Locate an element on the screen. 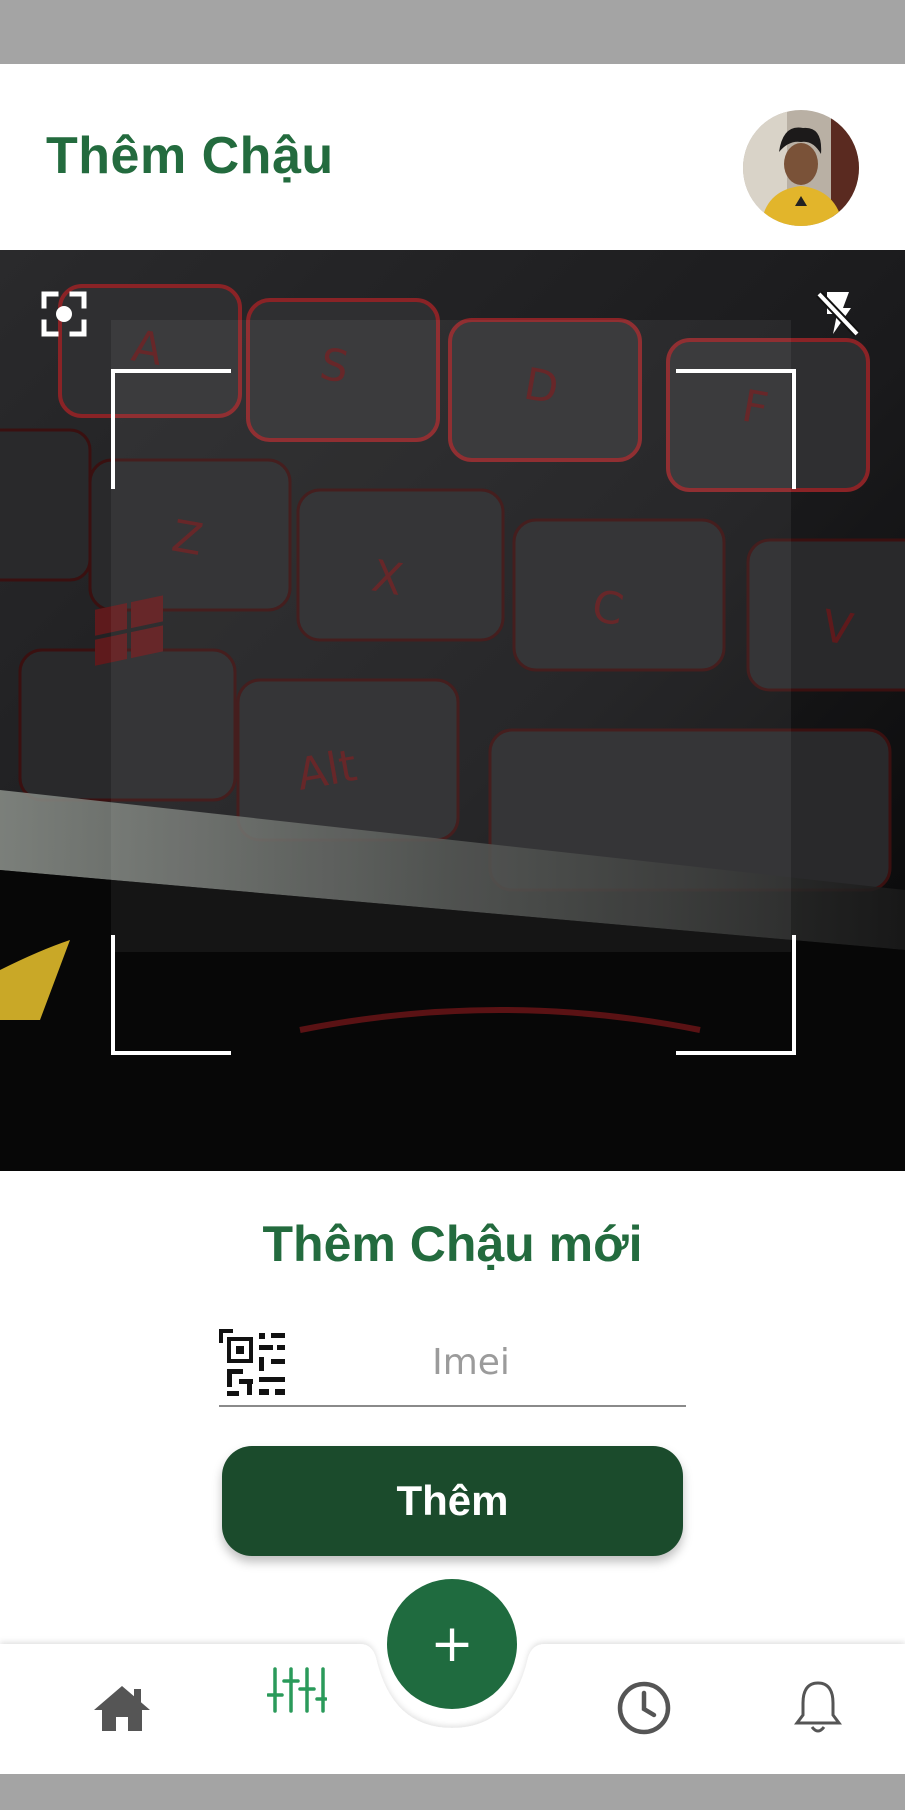 Image resolution: width=905 pixels, height=1810 pixels. bell-icon is located at coordinates (818, 1707).